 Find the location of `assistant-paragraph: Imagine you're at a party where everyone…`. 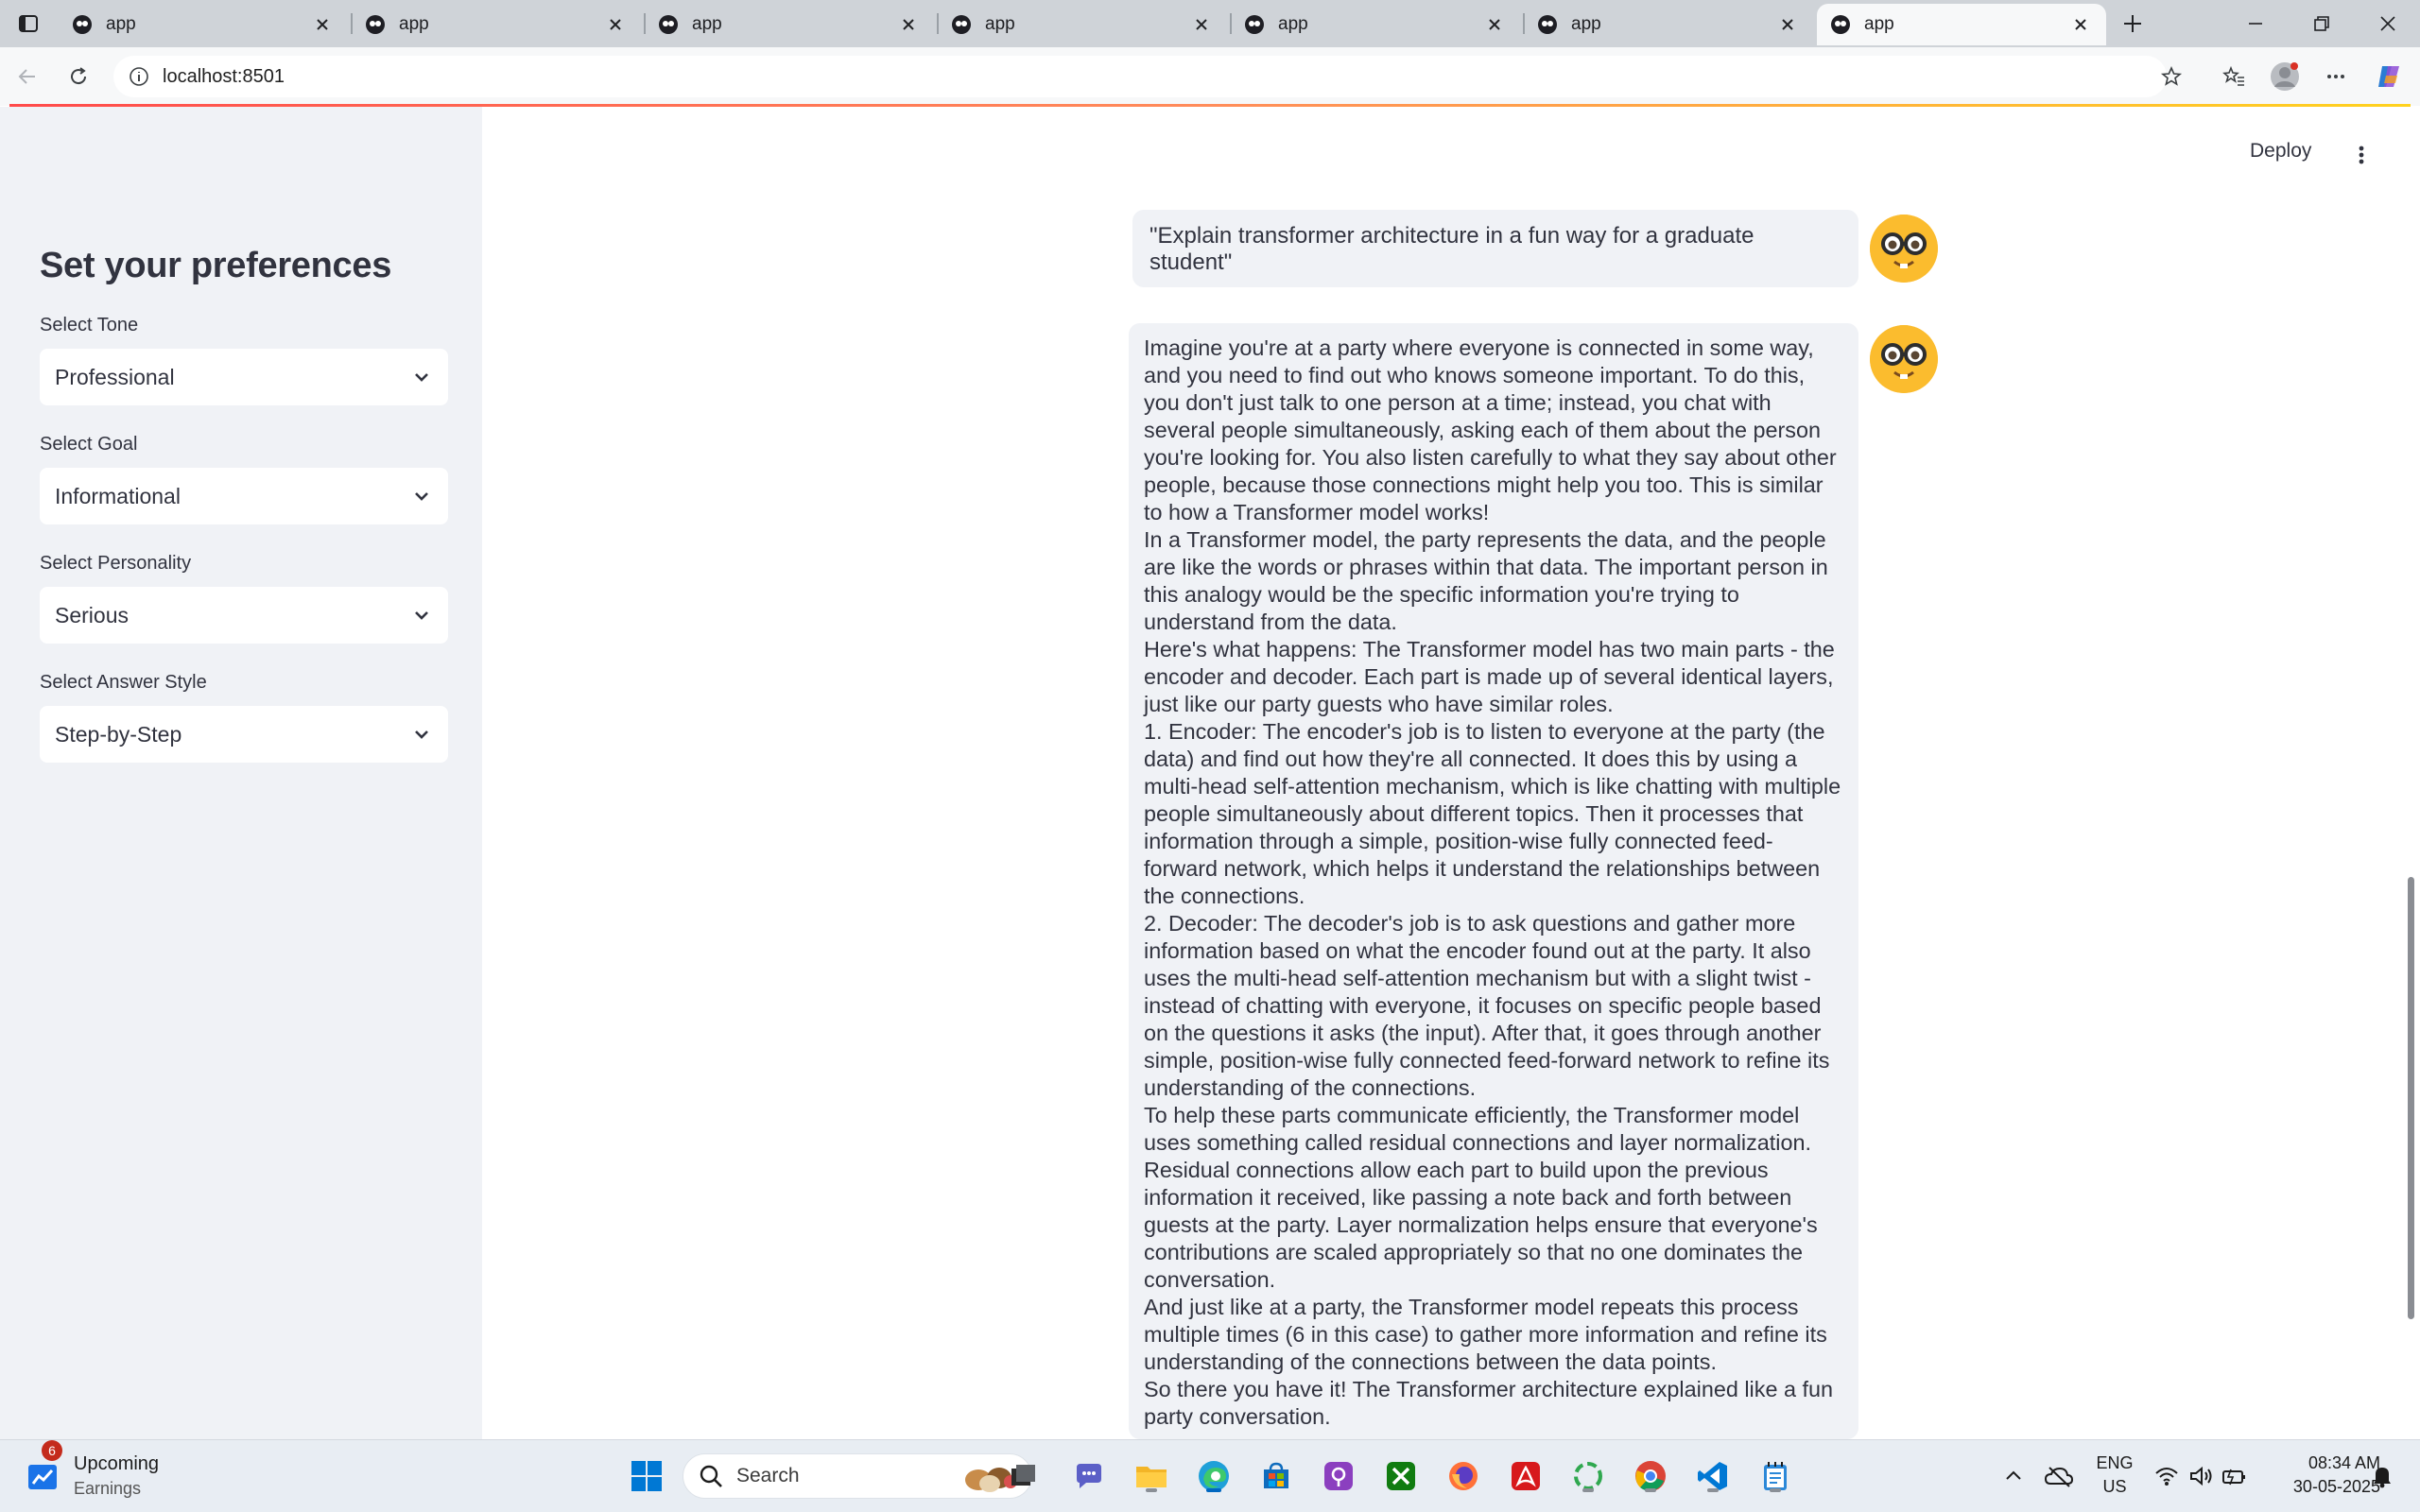

assistant-paragraph: Imagine you're at a party where everyone… is located at coordinates (1490, 429).